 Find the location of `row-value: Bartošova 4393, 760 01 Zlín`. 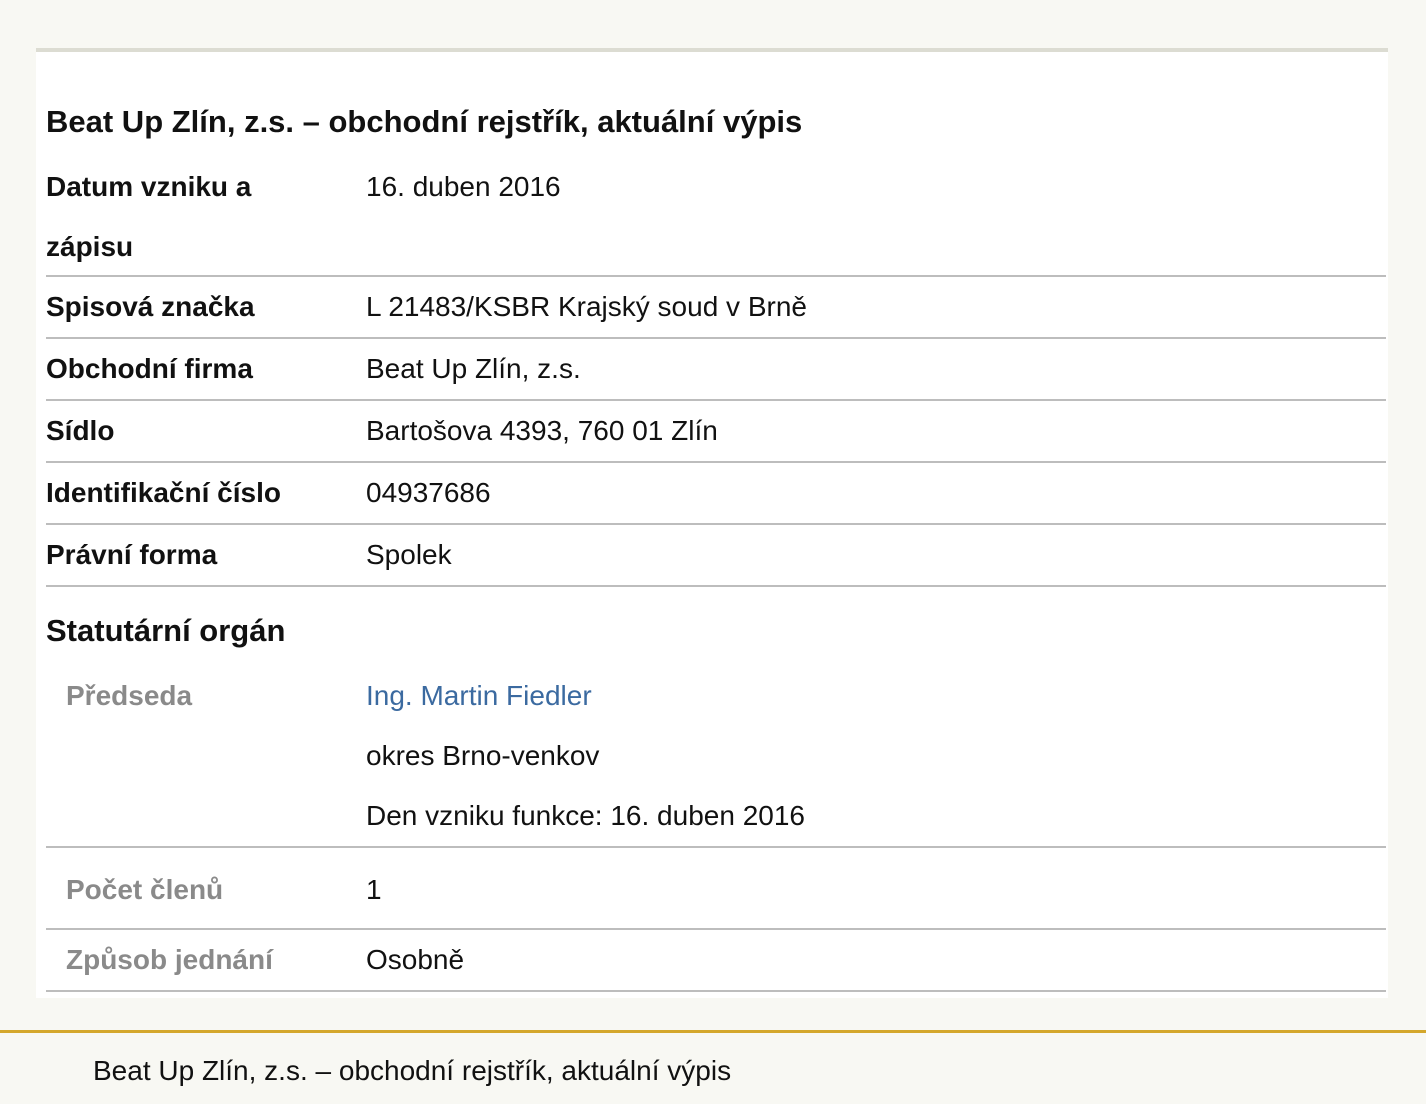

row-value: Bartošova 4393, 760 01 Zlín is located at coordinates (542, 430).